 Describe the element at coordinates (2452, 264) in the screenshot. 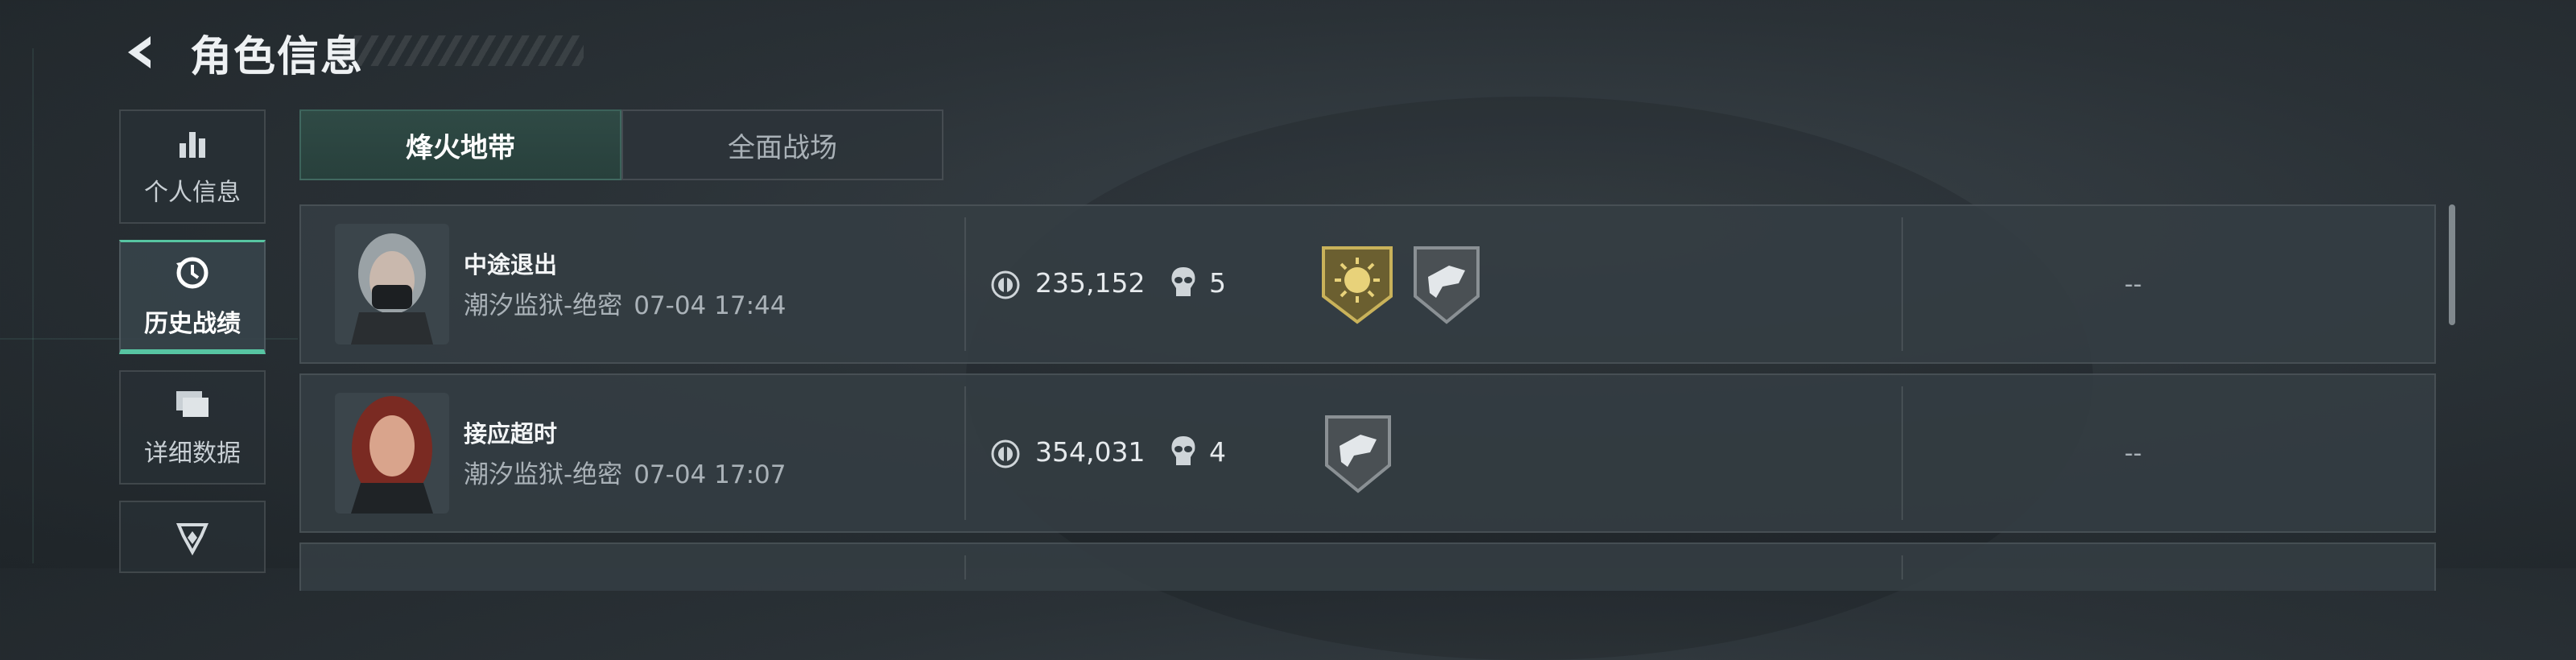

I see `scrollbar` at that location.